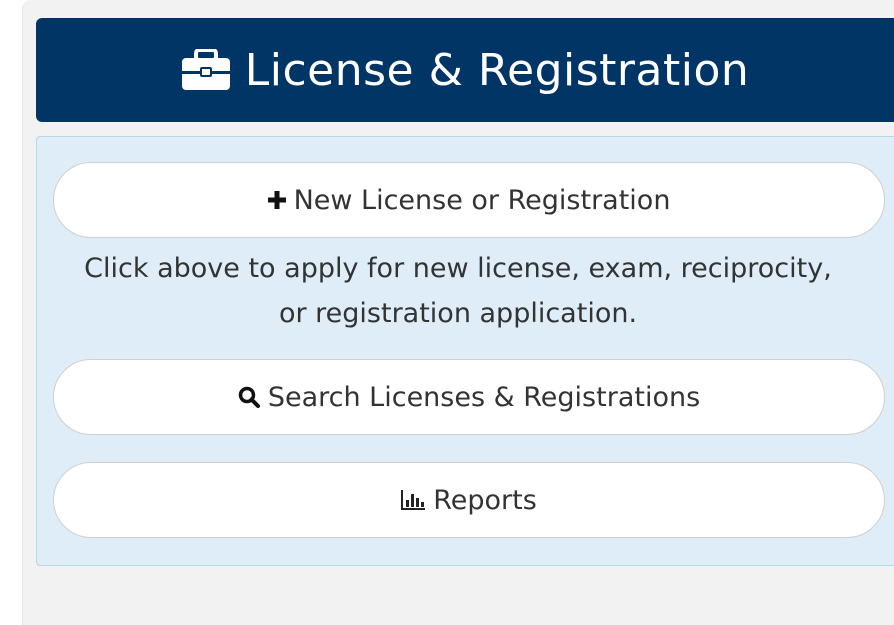 The width and height of the screenshot is (894, 625). I want to click on search-licenses-button: Search Licenses & Registrations, so click(469, 397).